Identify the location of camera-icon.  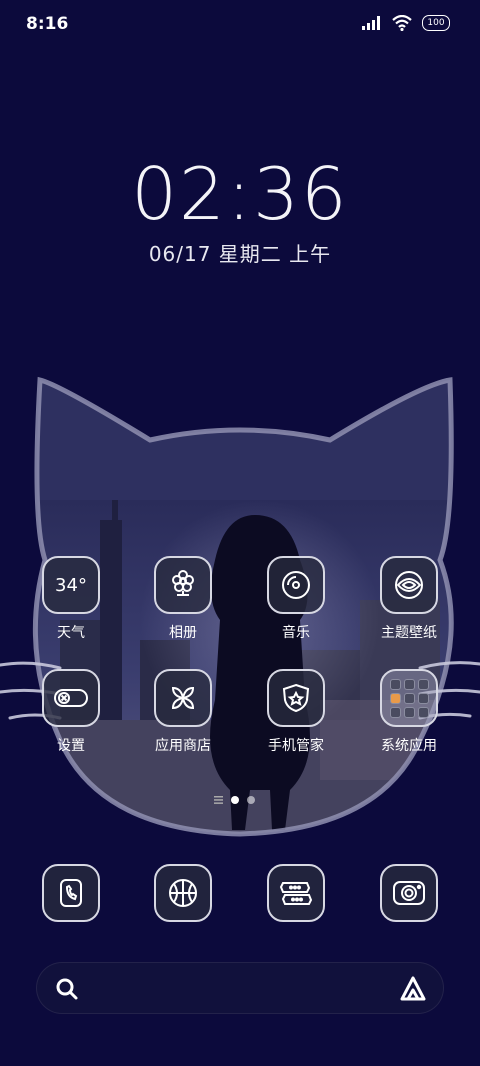
(409, 893).